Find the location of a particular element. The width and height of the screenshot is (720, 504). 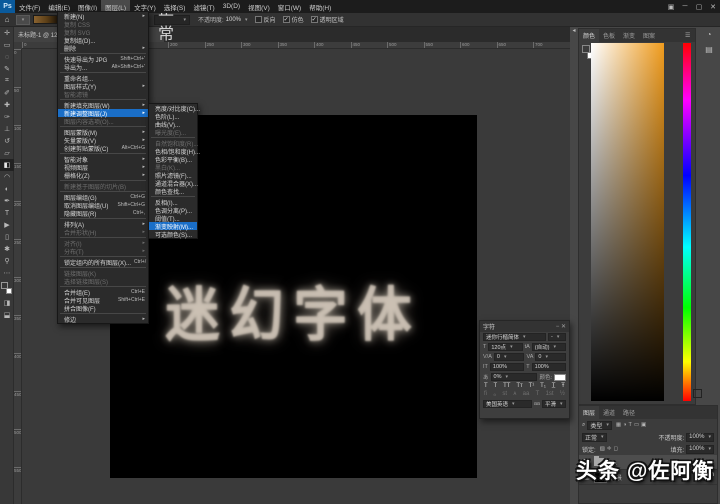

antialias-select: 平滑 ▾ is located at coordinates (554, 404).